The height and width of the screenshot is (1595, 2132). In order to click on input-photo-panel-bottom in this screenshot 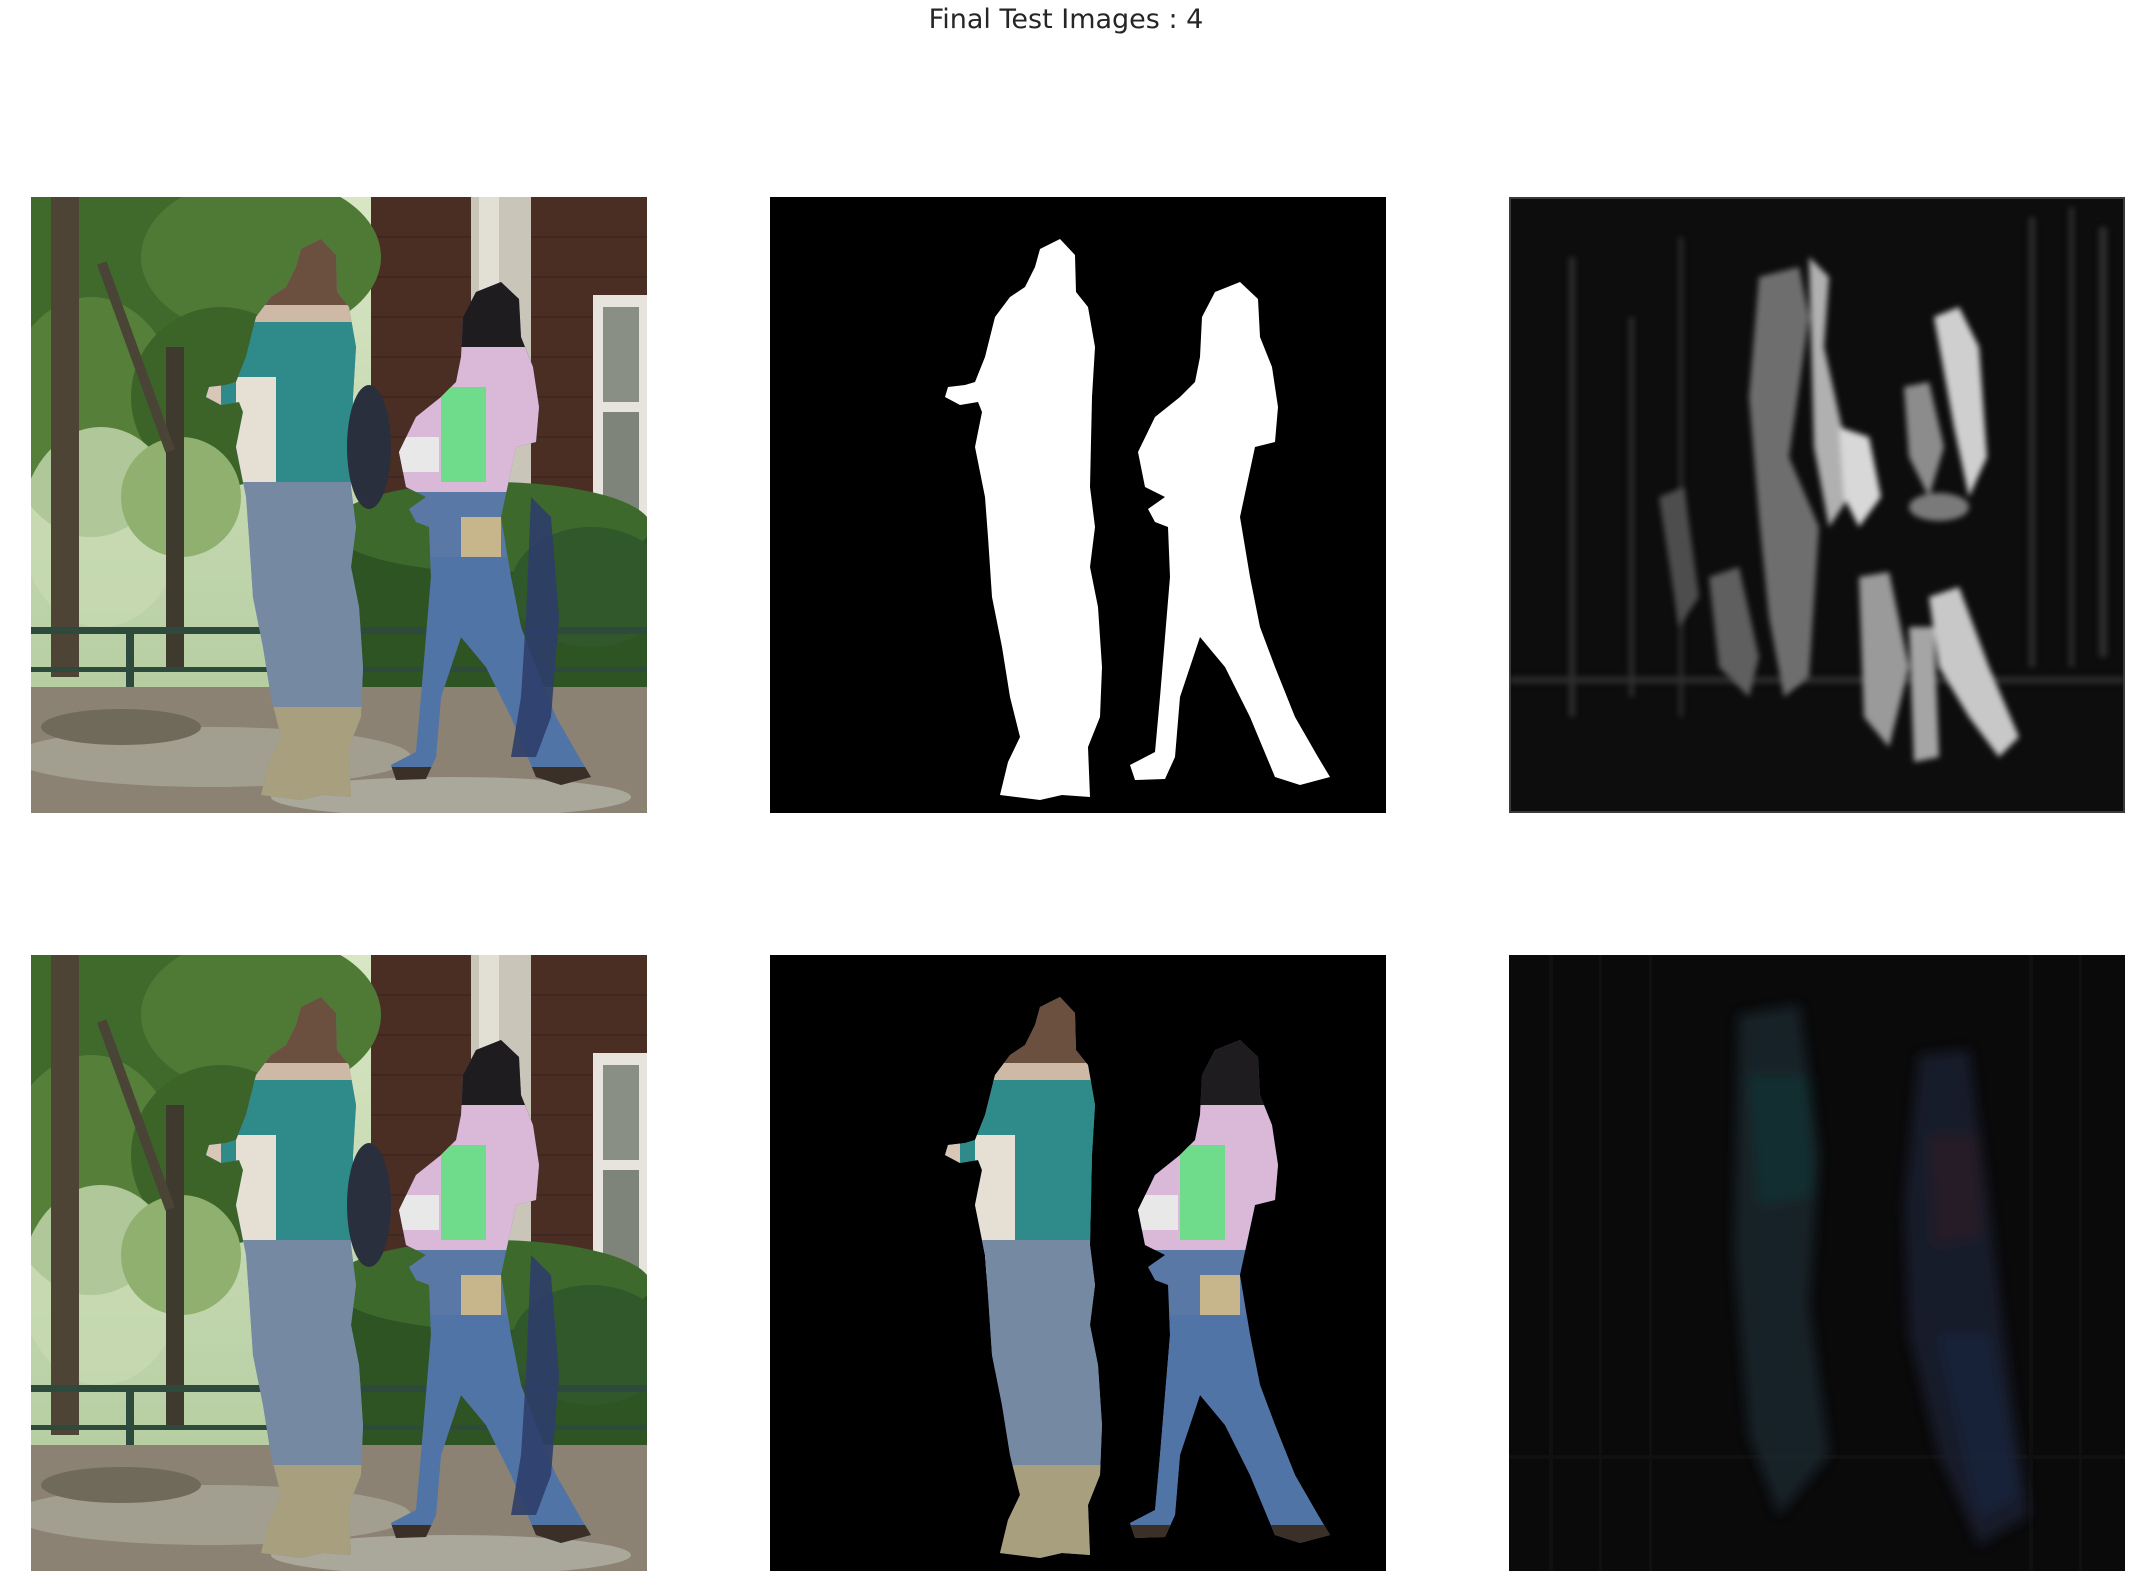, I will do `click(339, 1263)`.